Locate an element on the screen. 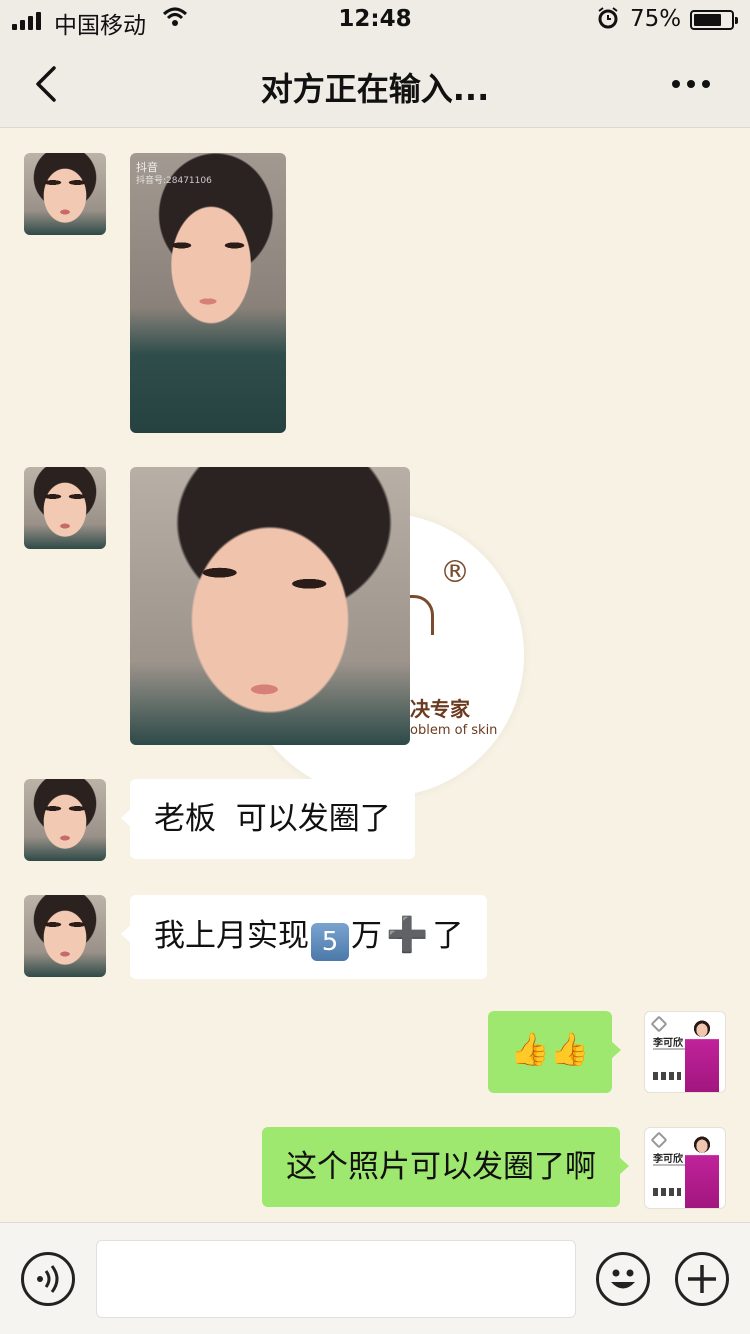 Image resolution: width=750 pixels, height=1334 pixels. keycap-digit-icon: 5 is located at coordinates (330, 942).